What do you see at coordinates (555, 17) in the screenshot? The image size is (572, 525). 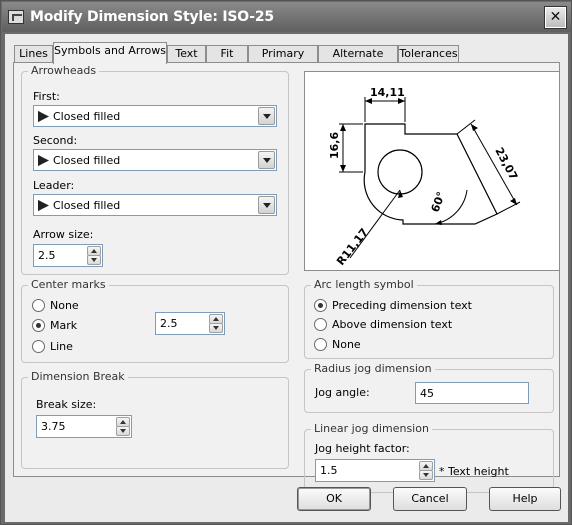 I see `close-button: ✕` at bounding box center [555, 17].